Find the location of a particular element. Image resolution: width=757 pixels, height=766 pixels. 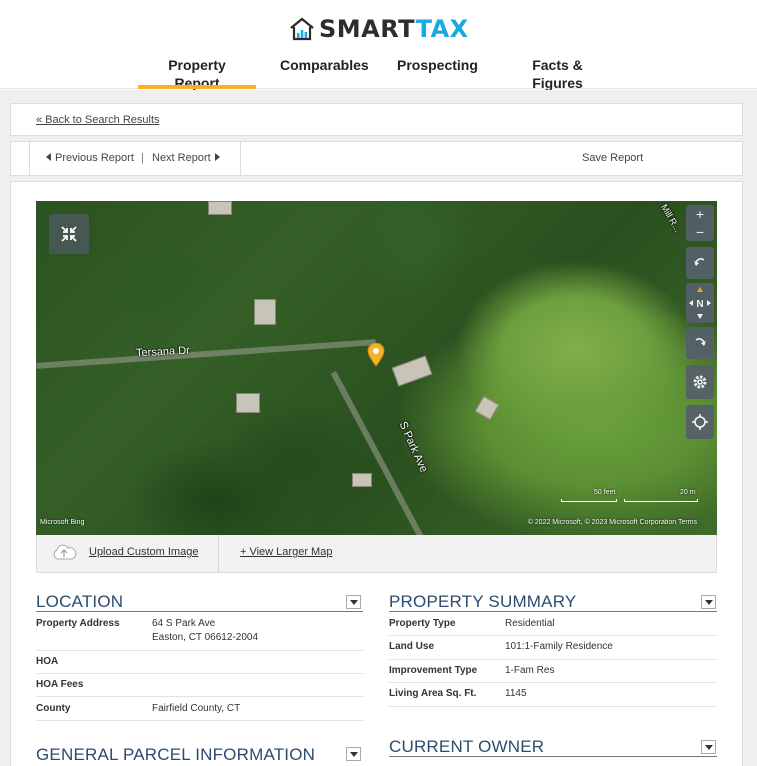

location-toggle-button is located at coordinates (353, 602).